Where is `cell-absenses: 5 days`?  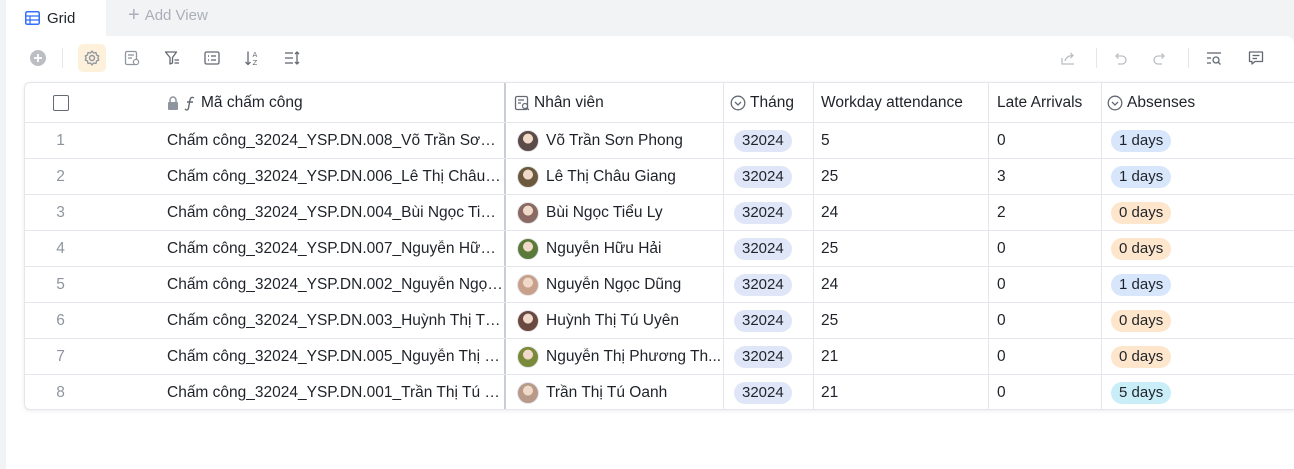
cell-absenses: 5 days is located at coordinates (1198, 392).